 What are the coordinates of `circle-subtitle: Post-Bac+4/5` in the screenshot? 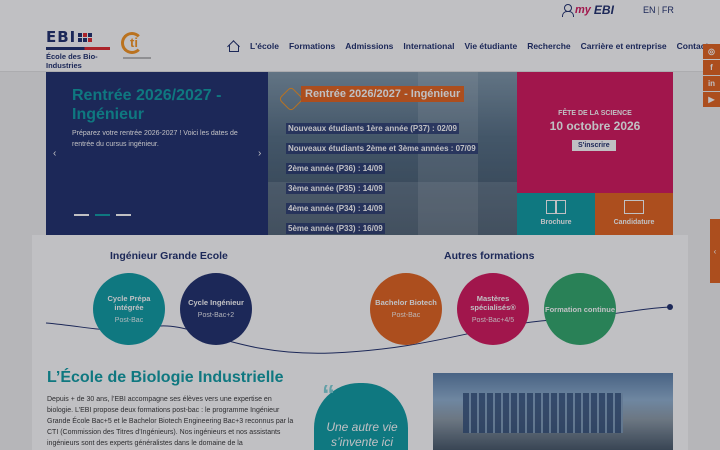 It's located at (493, 320).